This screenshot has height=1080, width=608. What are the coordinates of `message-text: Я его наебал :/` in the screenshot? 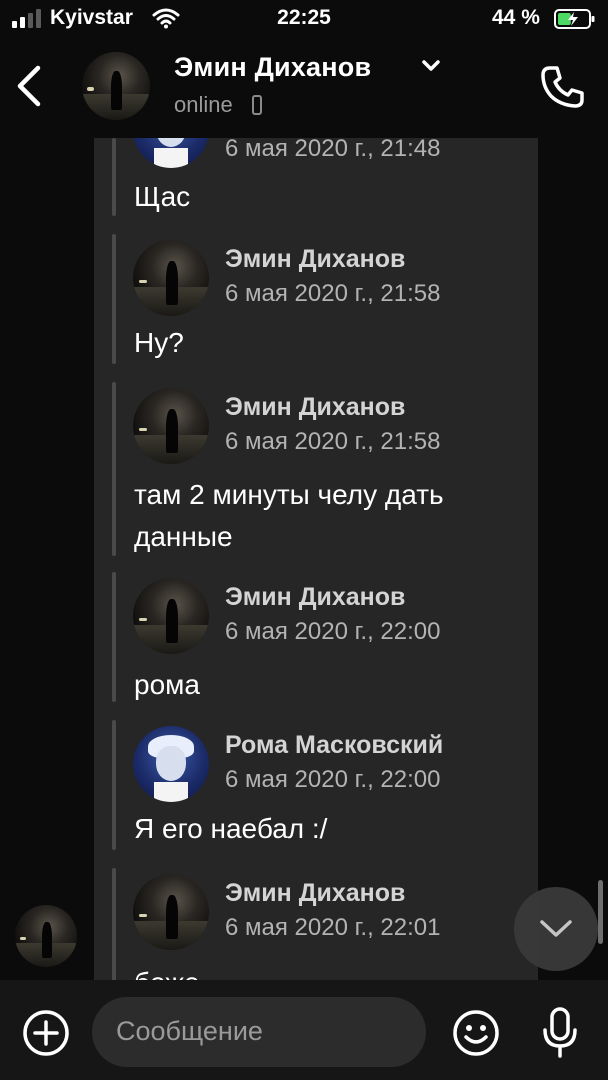 It's located at (231, 828).